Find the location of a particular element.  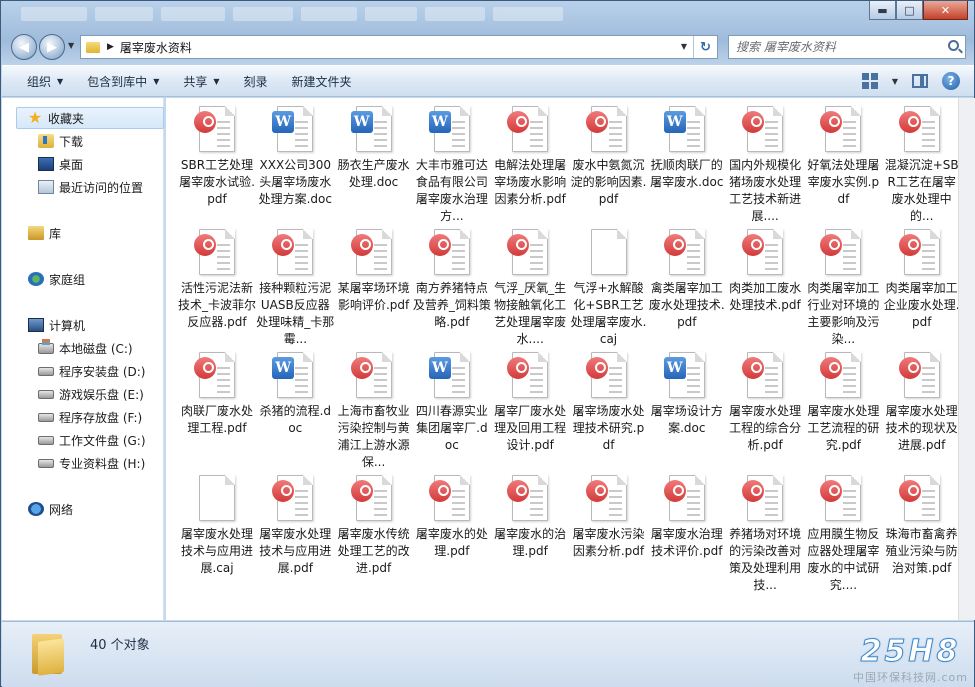

include-in-library-button: 包含到库中 ▼ is located at coordinates (123, 81).